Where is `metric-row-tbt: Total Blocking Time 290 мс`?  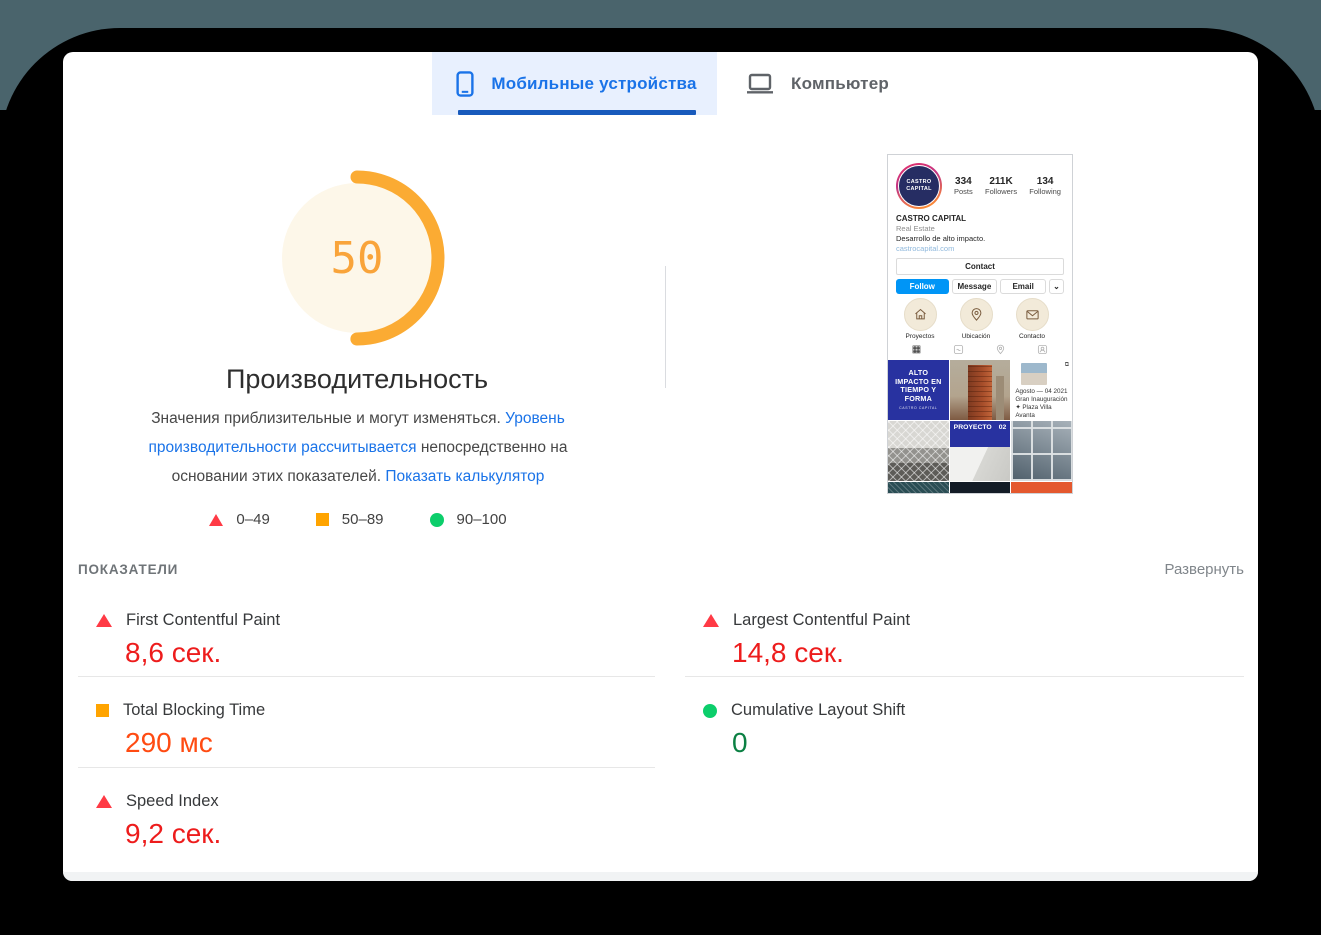 metric-row-tbt: Total Blocking Time 290 мс is located at coordinates (366, 722).